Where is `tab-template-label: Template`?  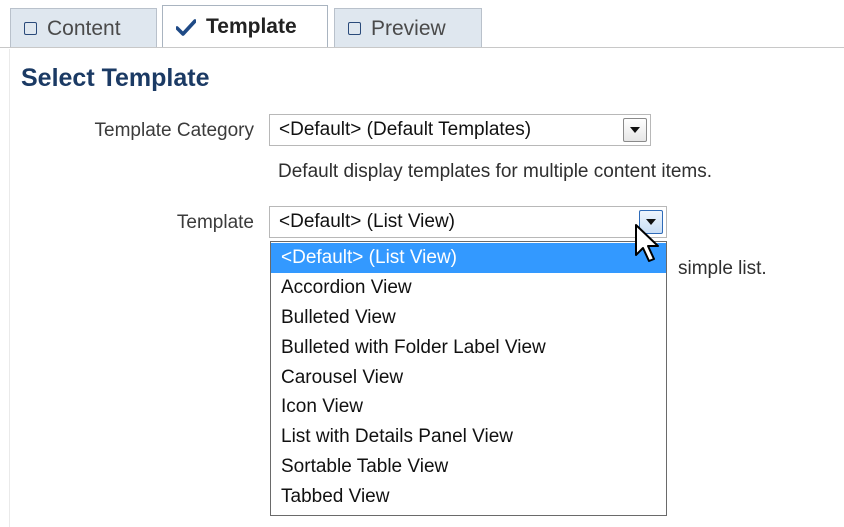 tab-template-label: Template is located at coordinates (251, 26).